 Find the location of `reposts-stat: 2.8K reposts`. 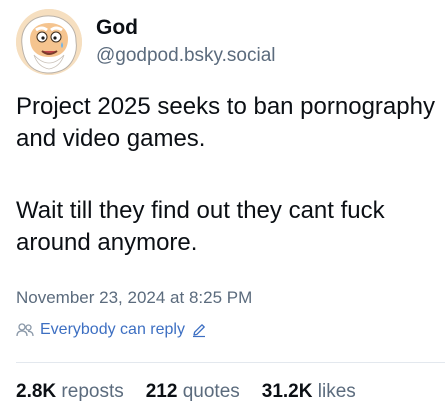

reposts-stat: 2.8K reposts is located at coordinates (70, 392).